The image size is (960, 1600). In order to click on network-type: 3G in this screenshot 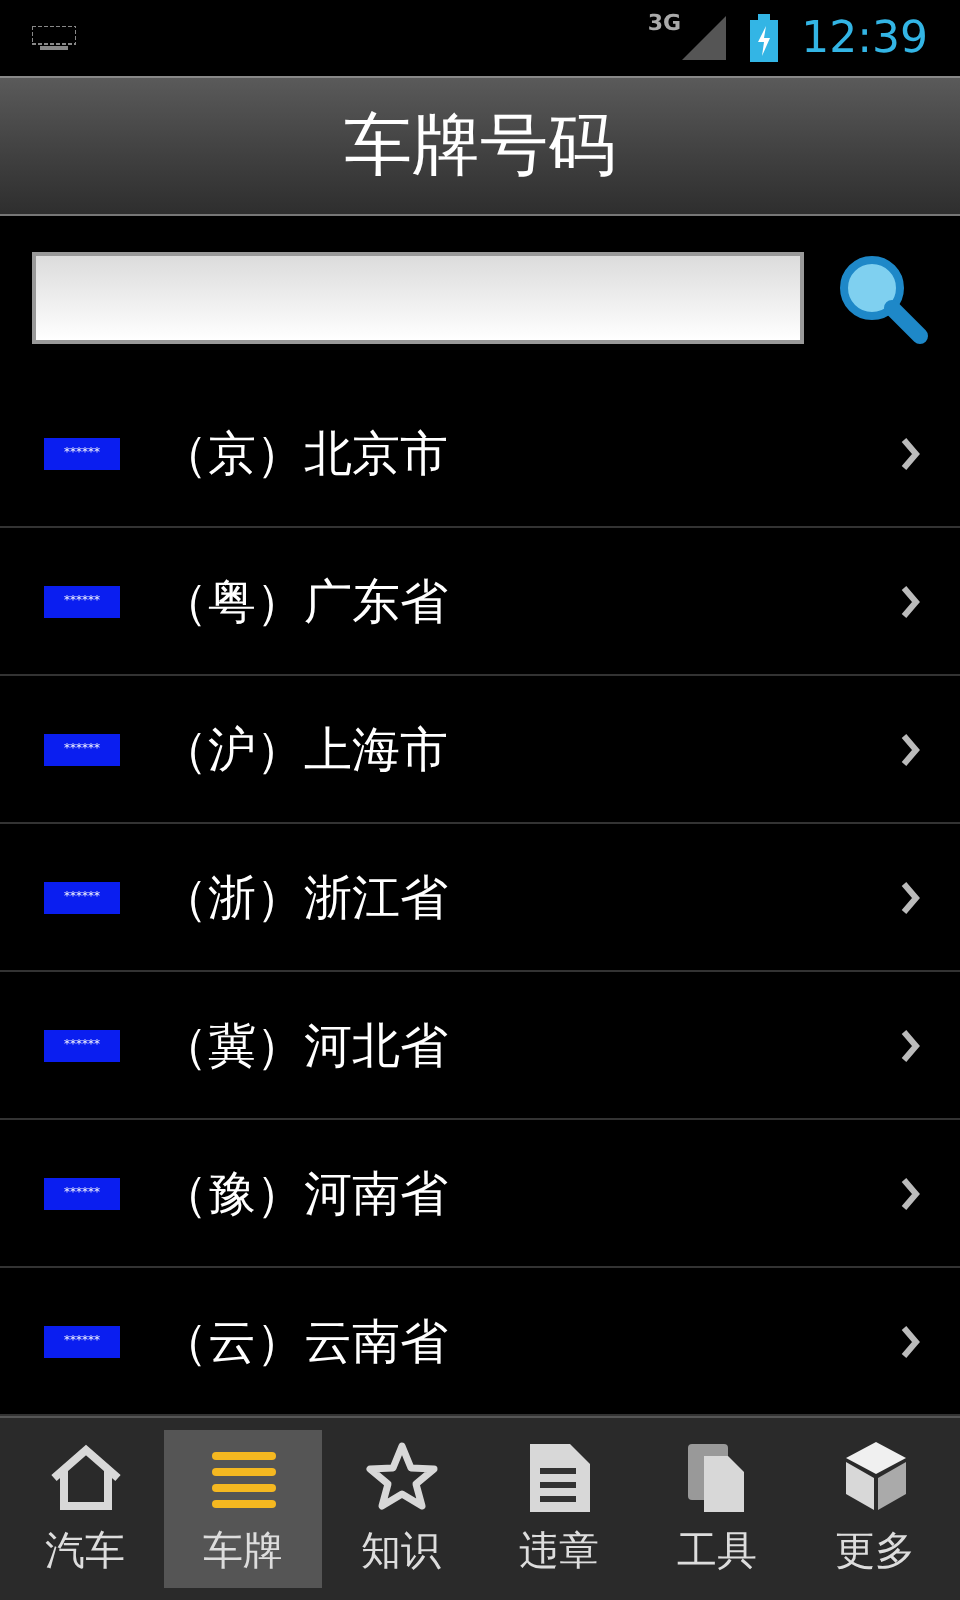, I will do `click(664, 24)`.